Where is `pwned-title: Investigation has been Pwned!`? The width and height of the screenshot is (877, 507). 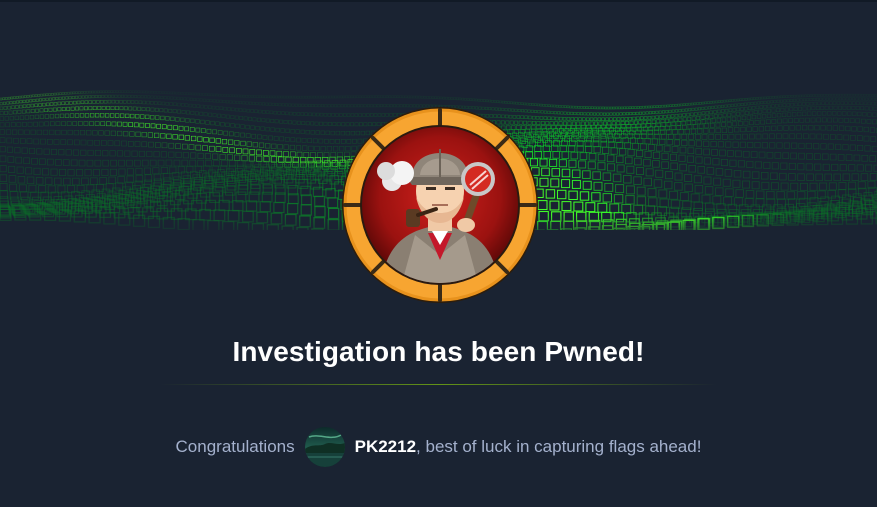 pwned-title: Investigation has been Pwned! is located at coordinates (438, 351).